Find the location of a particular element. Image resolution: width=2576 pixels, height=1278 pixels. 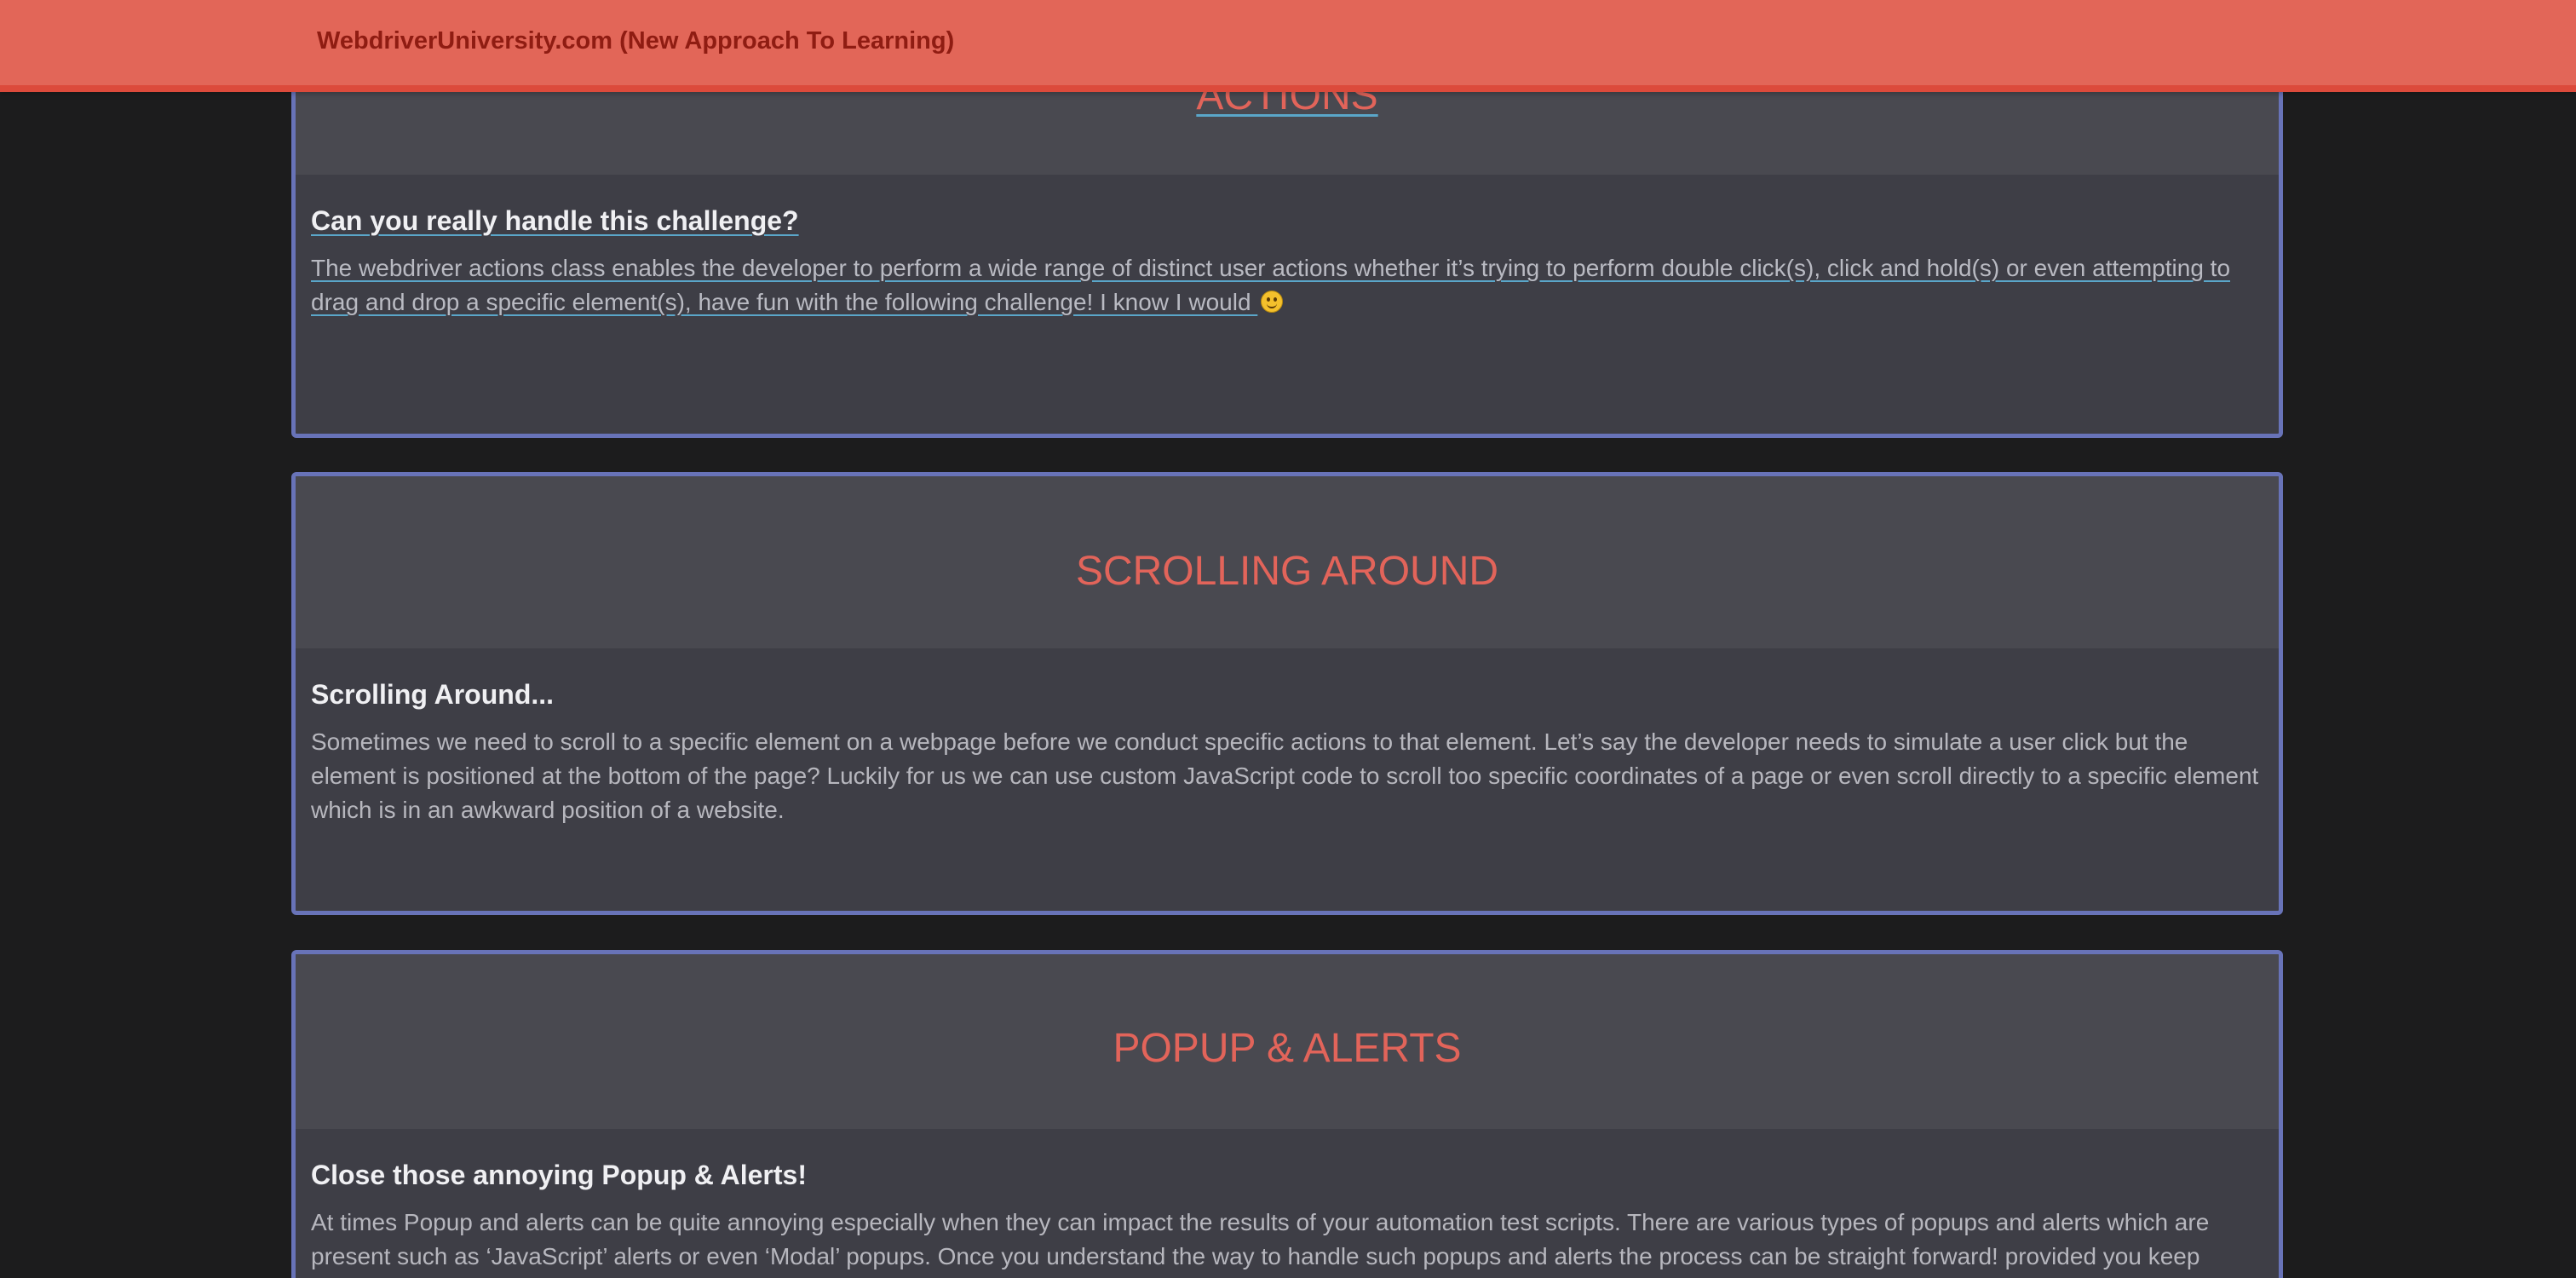

card-title: POPUP & ALERTS is located at coordinates (1287, 1048).